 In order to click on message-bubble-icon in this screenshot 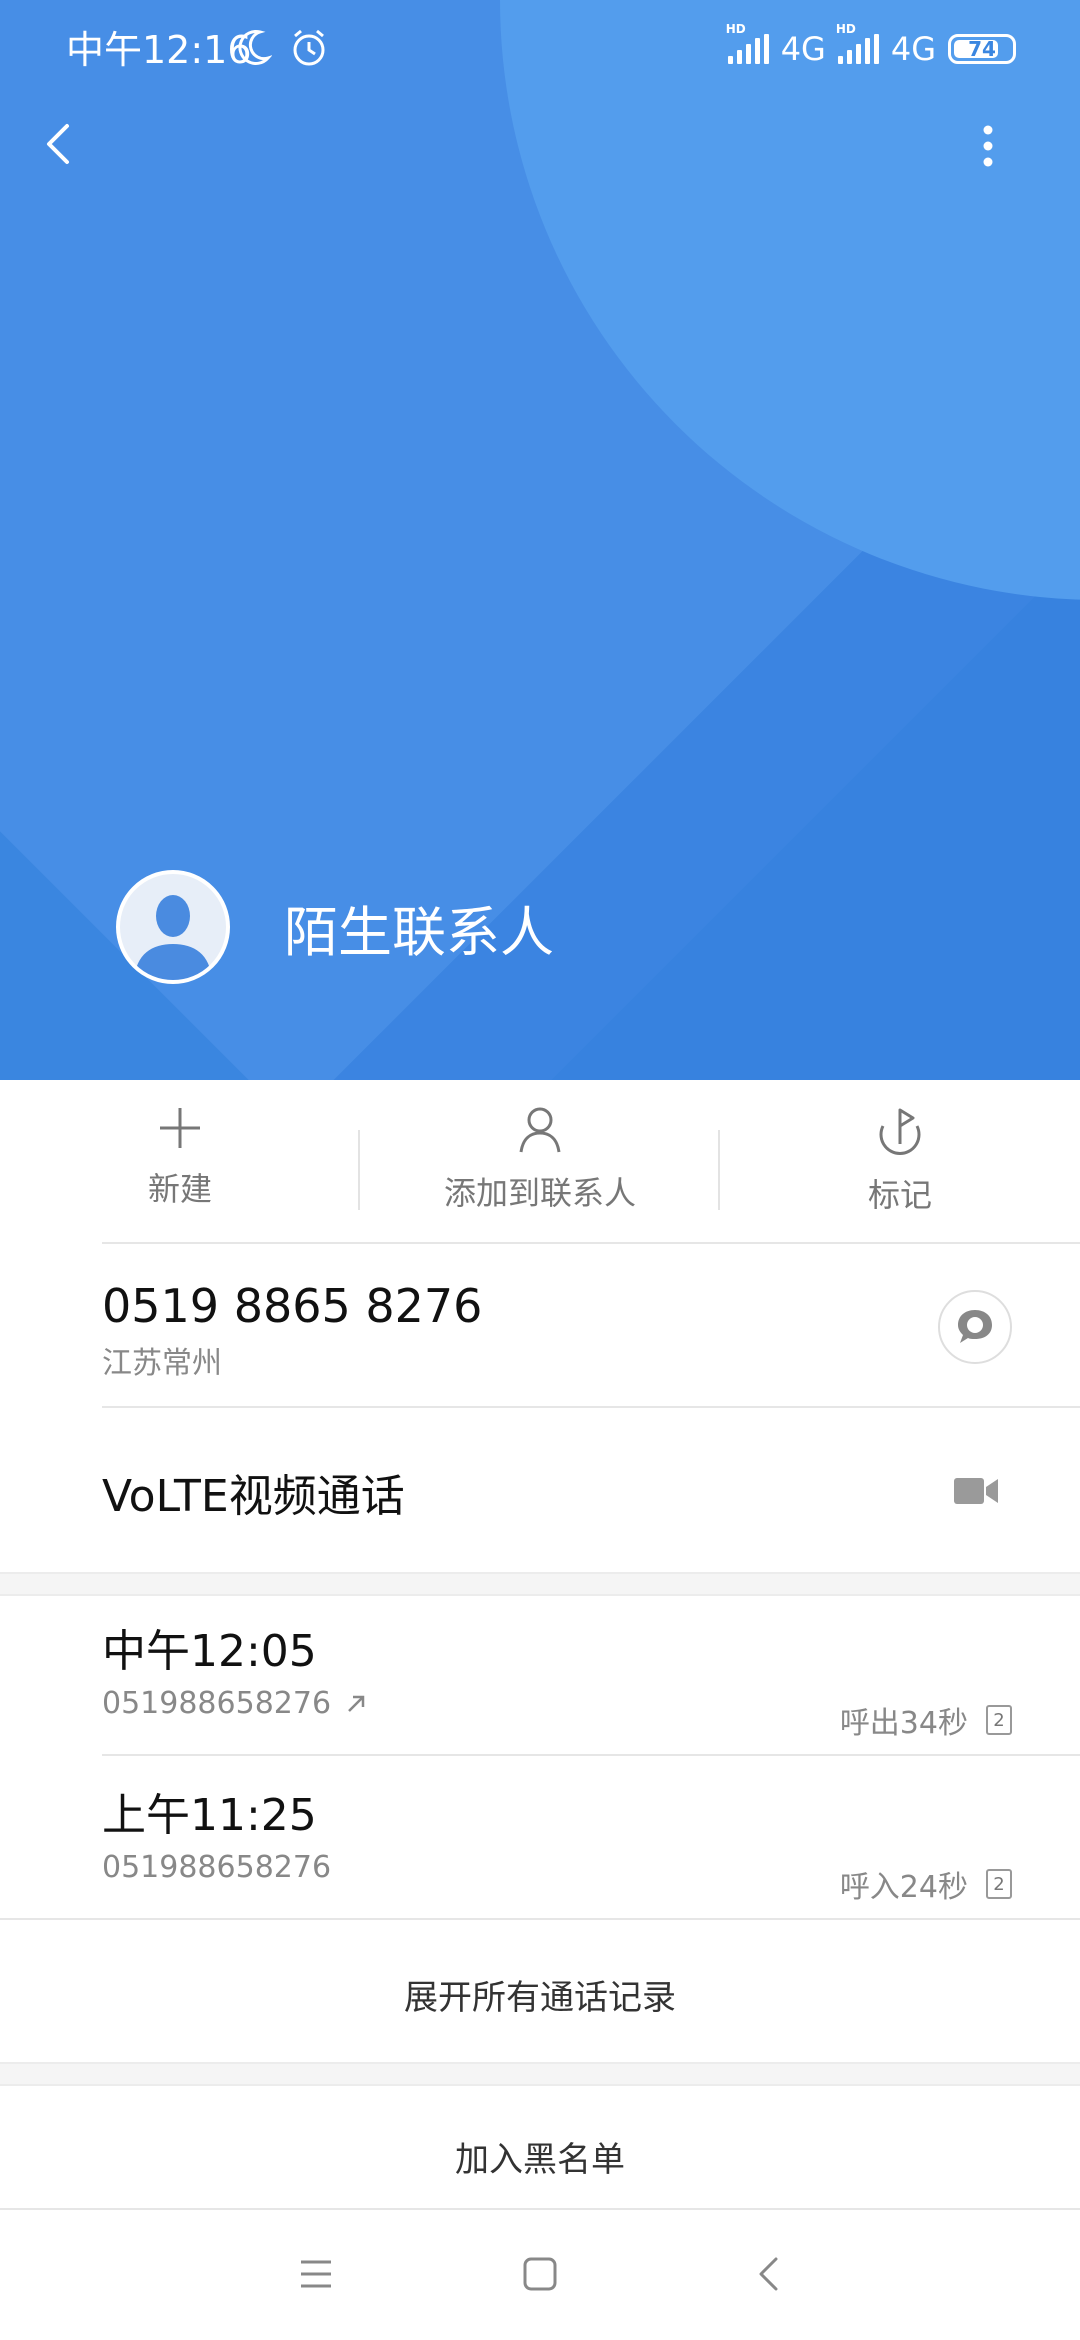, I will do `click(975, 1326)`.